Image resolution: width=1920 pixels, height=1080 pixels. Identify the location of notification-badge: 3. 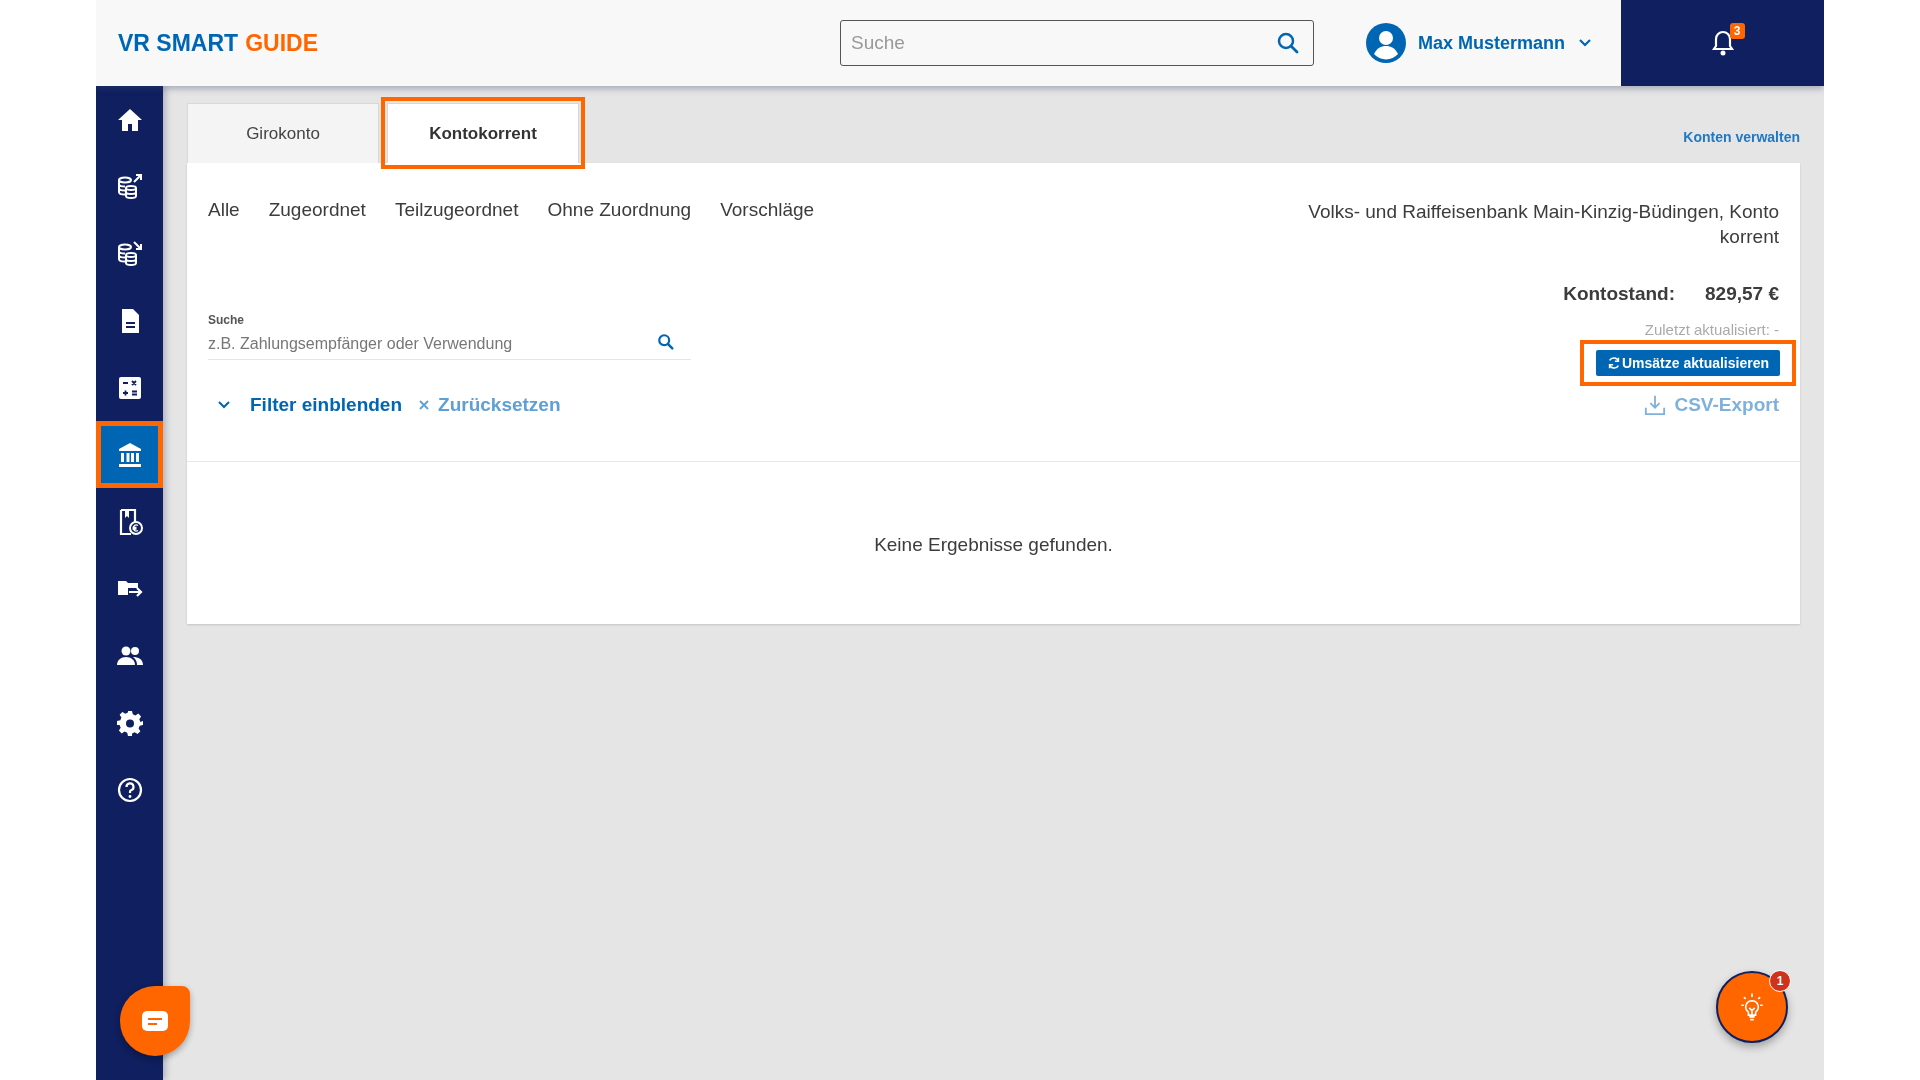
(1737, 31).